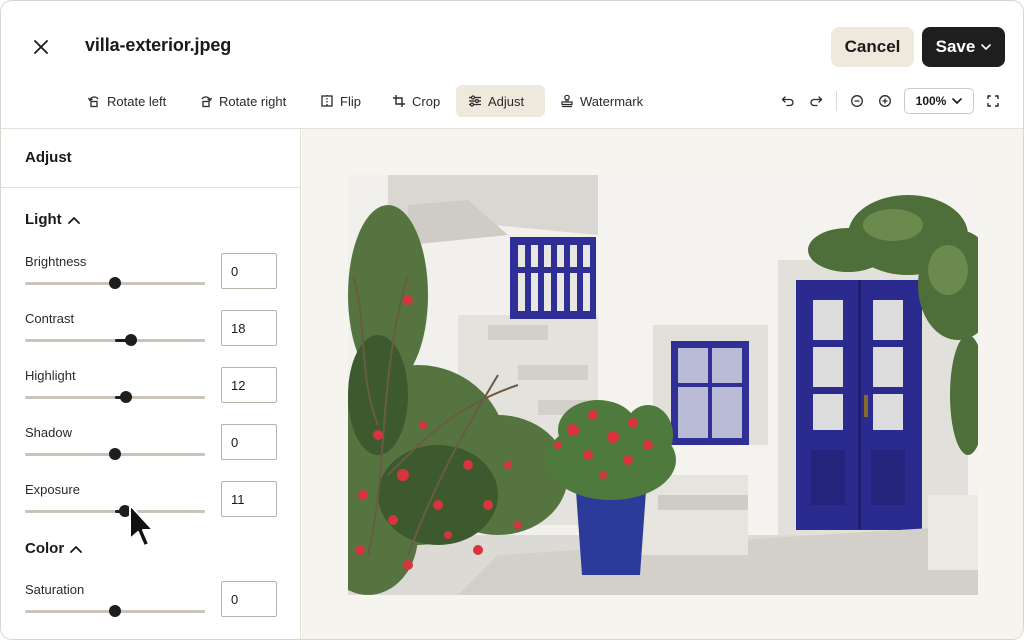  I want to click on panel-divider, so click(151, 187).